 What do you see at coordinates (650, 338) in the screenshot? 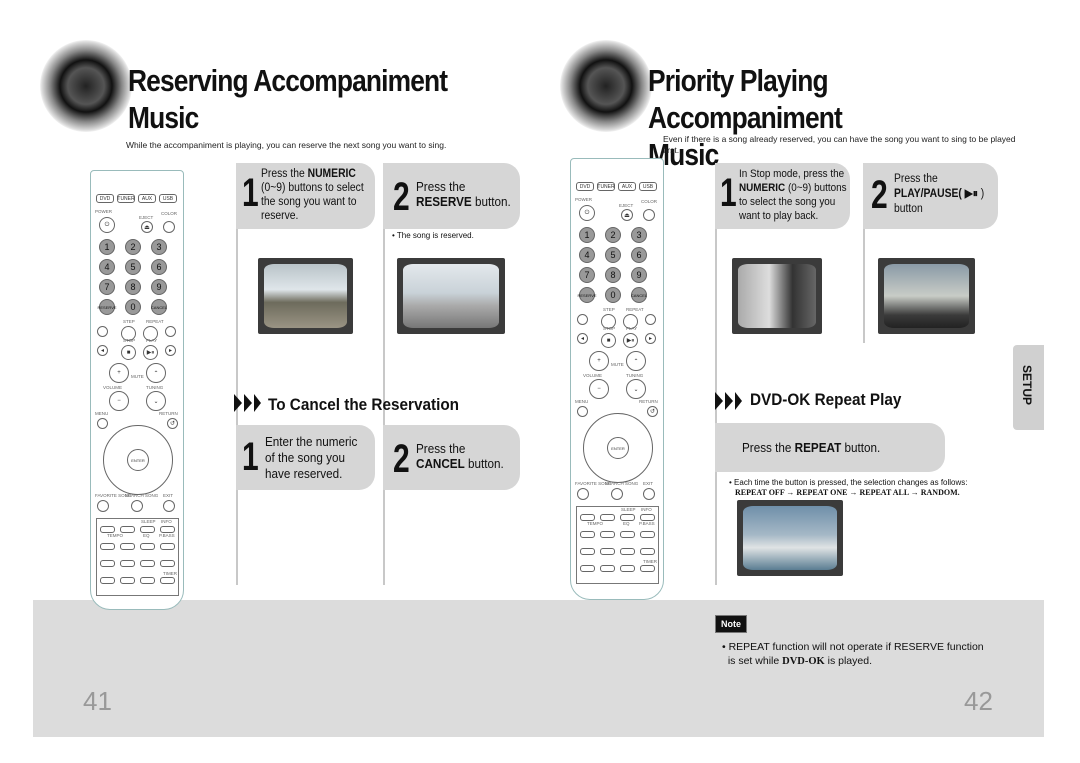
I see `remote-transport-button: ▸` at bounding box center [650, 338].